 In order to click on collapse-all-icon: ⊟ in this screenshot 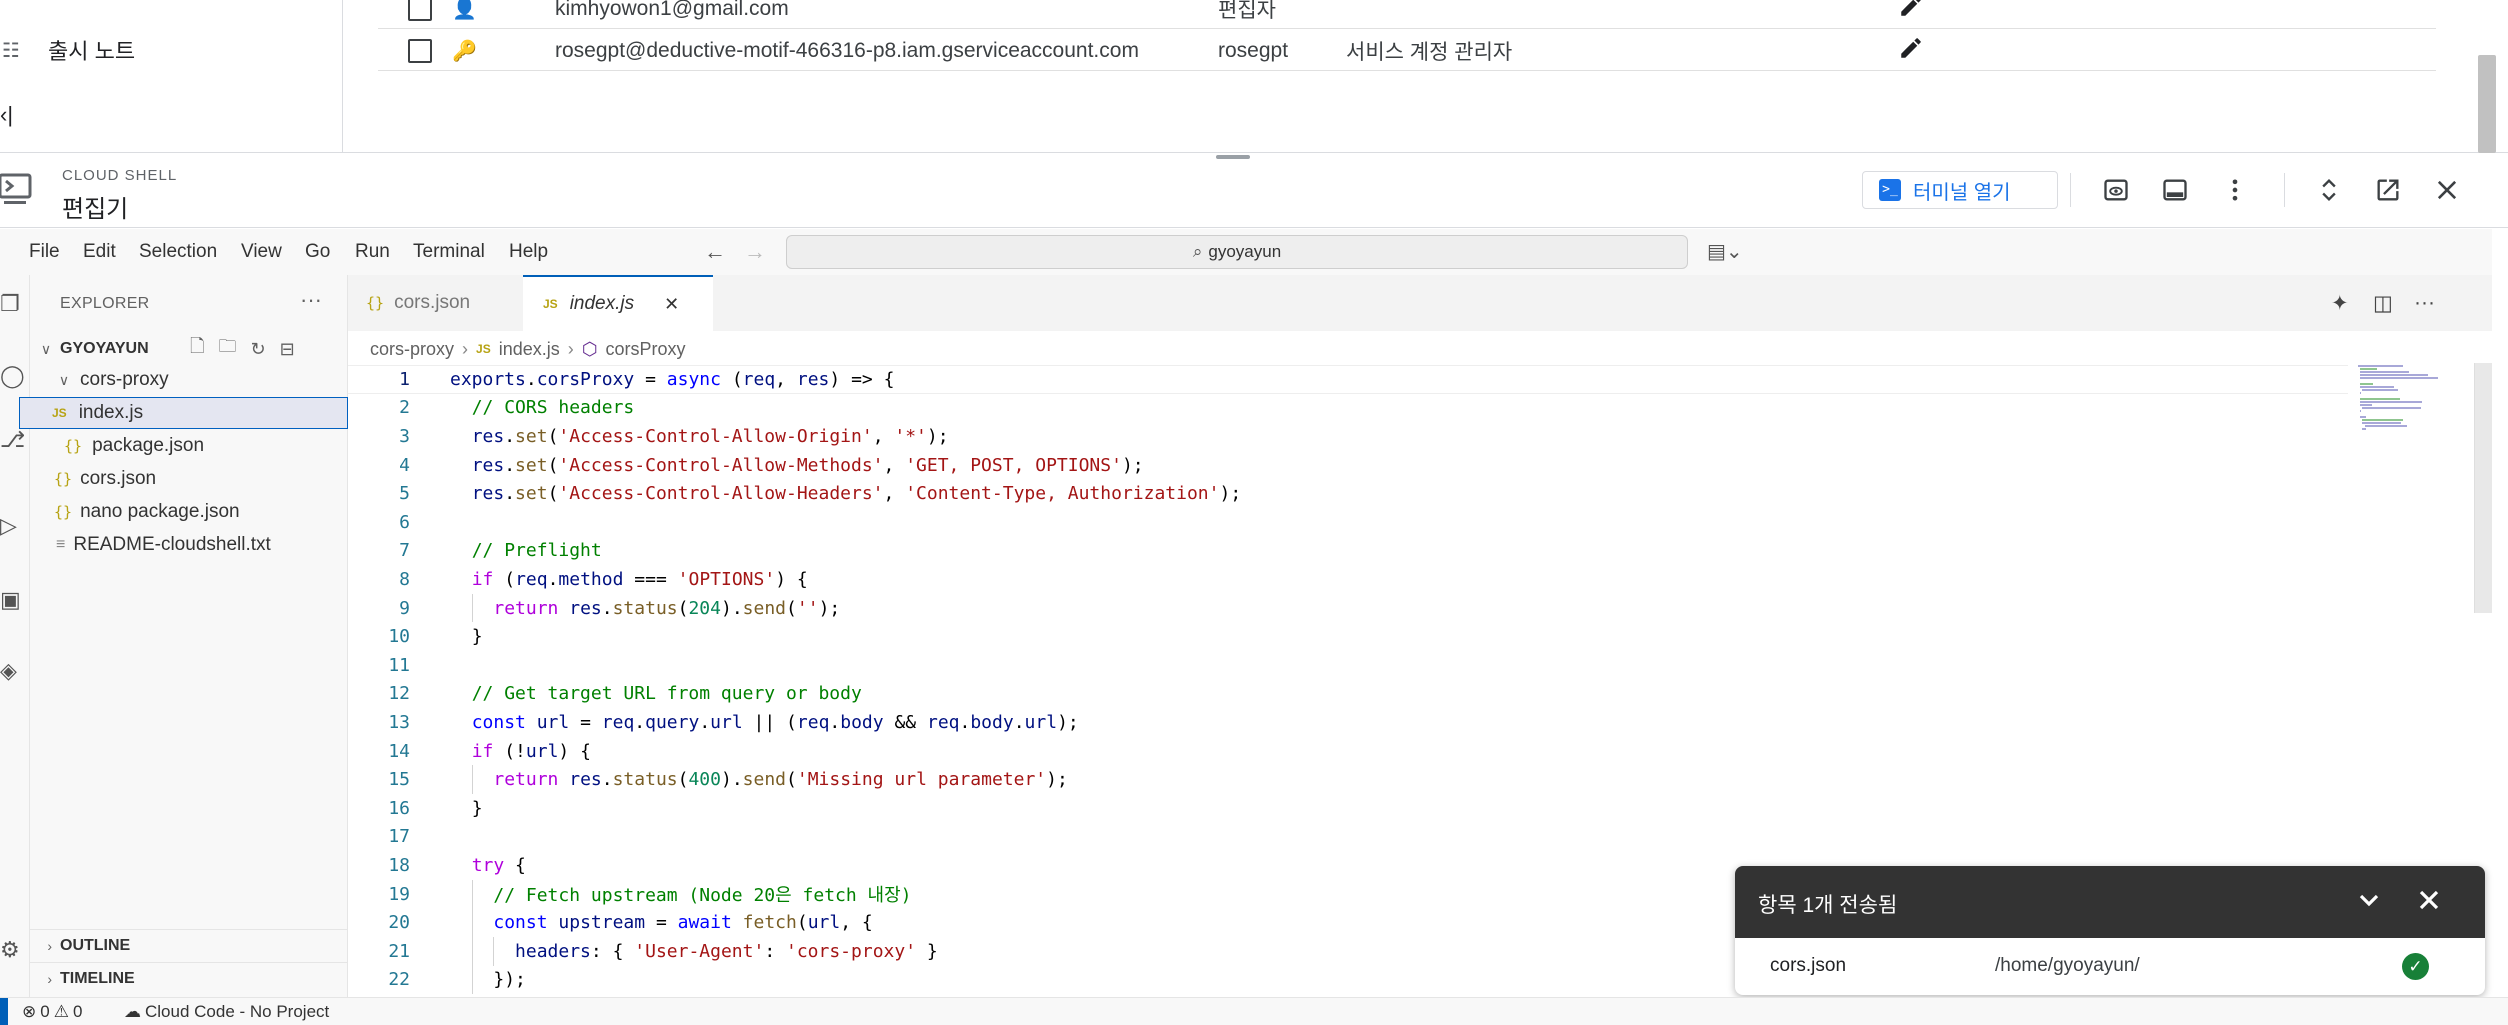, I will do `click(287, 349)`.